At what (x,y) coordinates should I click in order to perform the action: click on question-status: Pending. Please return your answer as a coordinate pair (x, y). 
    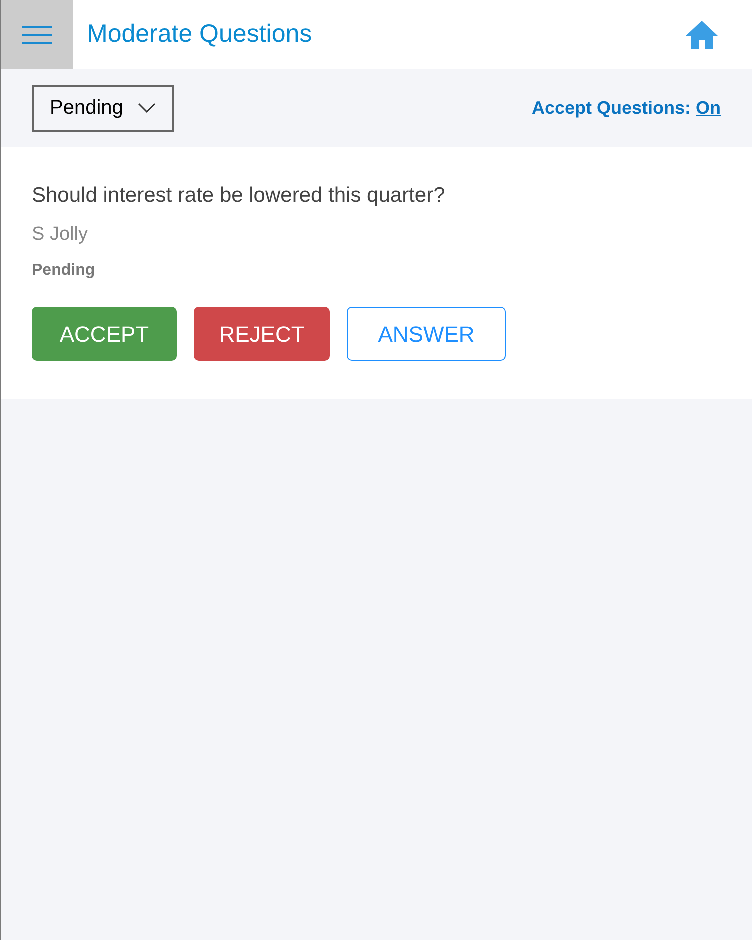
    Looking at the image, I should click on (64, 271).